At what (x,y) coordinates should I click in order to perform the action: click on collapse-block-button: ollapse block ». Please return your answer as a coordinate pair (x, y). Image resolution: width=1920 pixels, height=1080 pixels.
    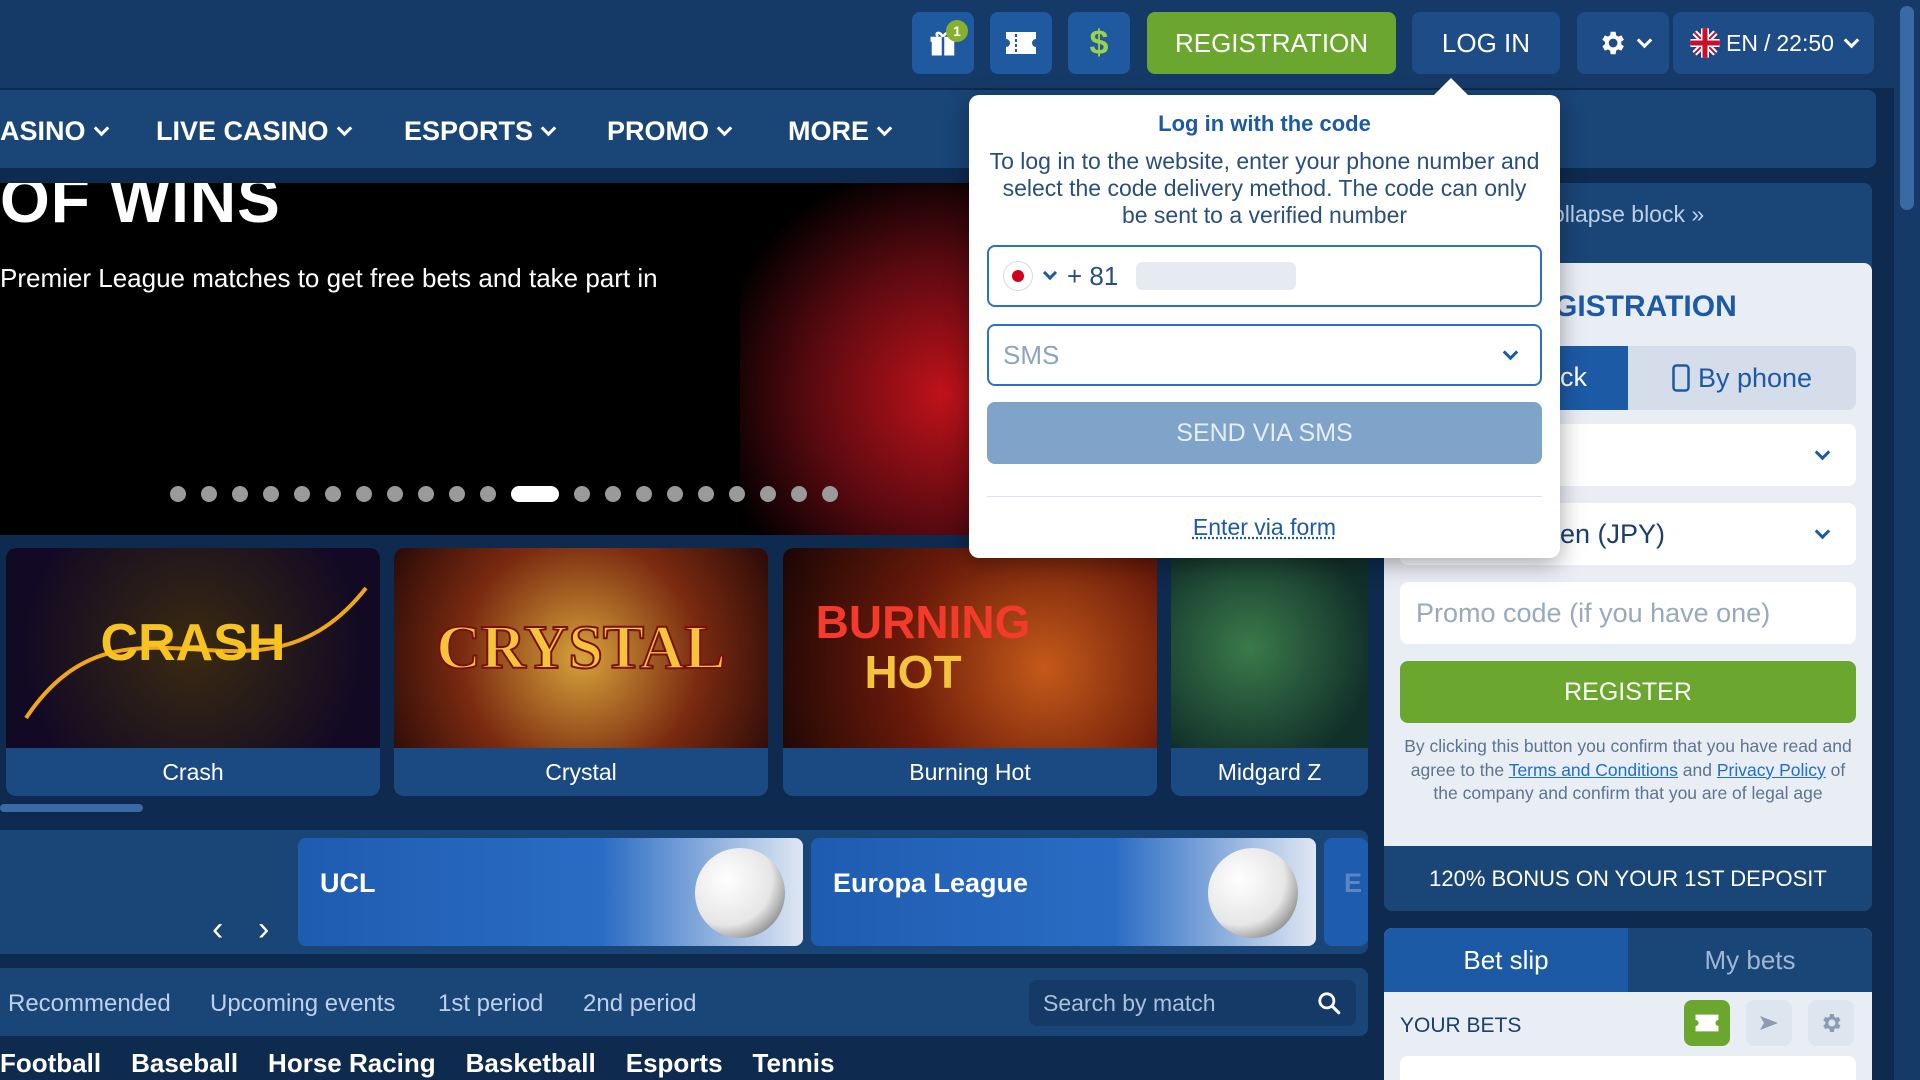
    Looking at the image, I should click on (1628, 214).